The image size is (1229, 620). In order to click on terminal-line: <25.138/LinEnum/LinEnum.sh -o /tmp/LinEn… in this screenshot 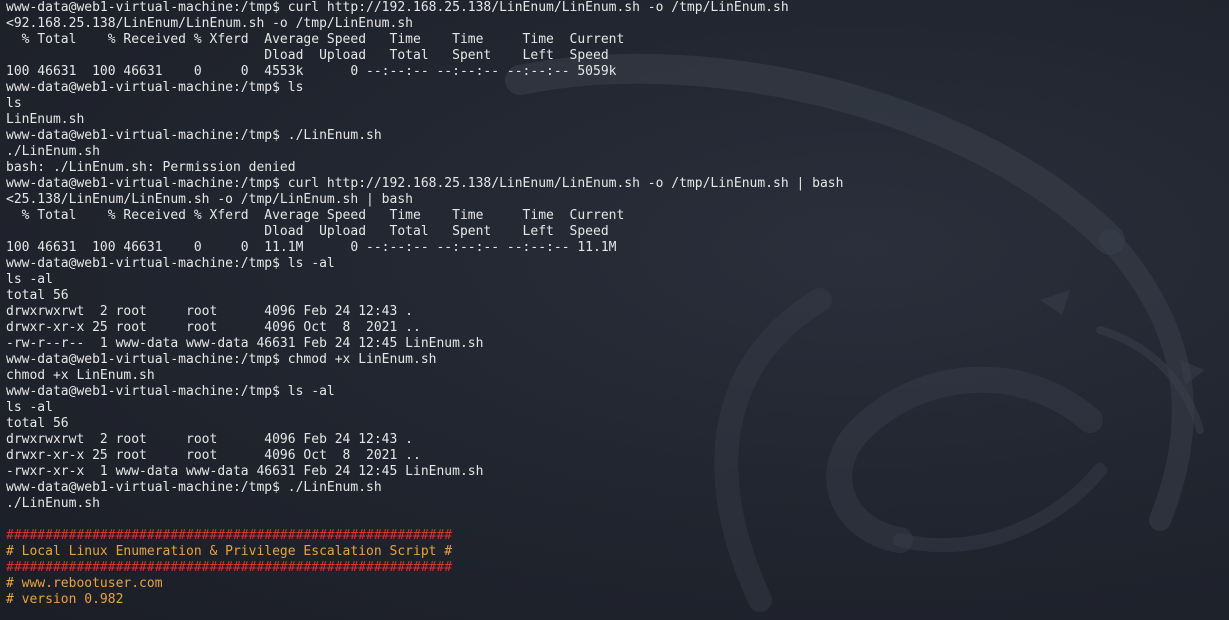, I will do `click(209, 199)`.